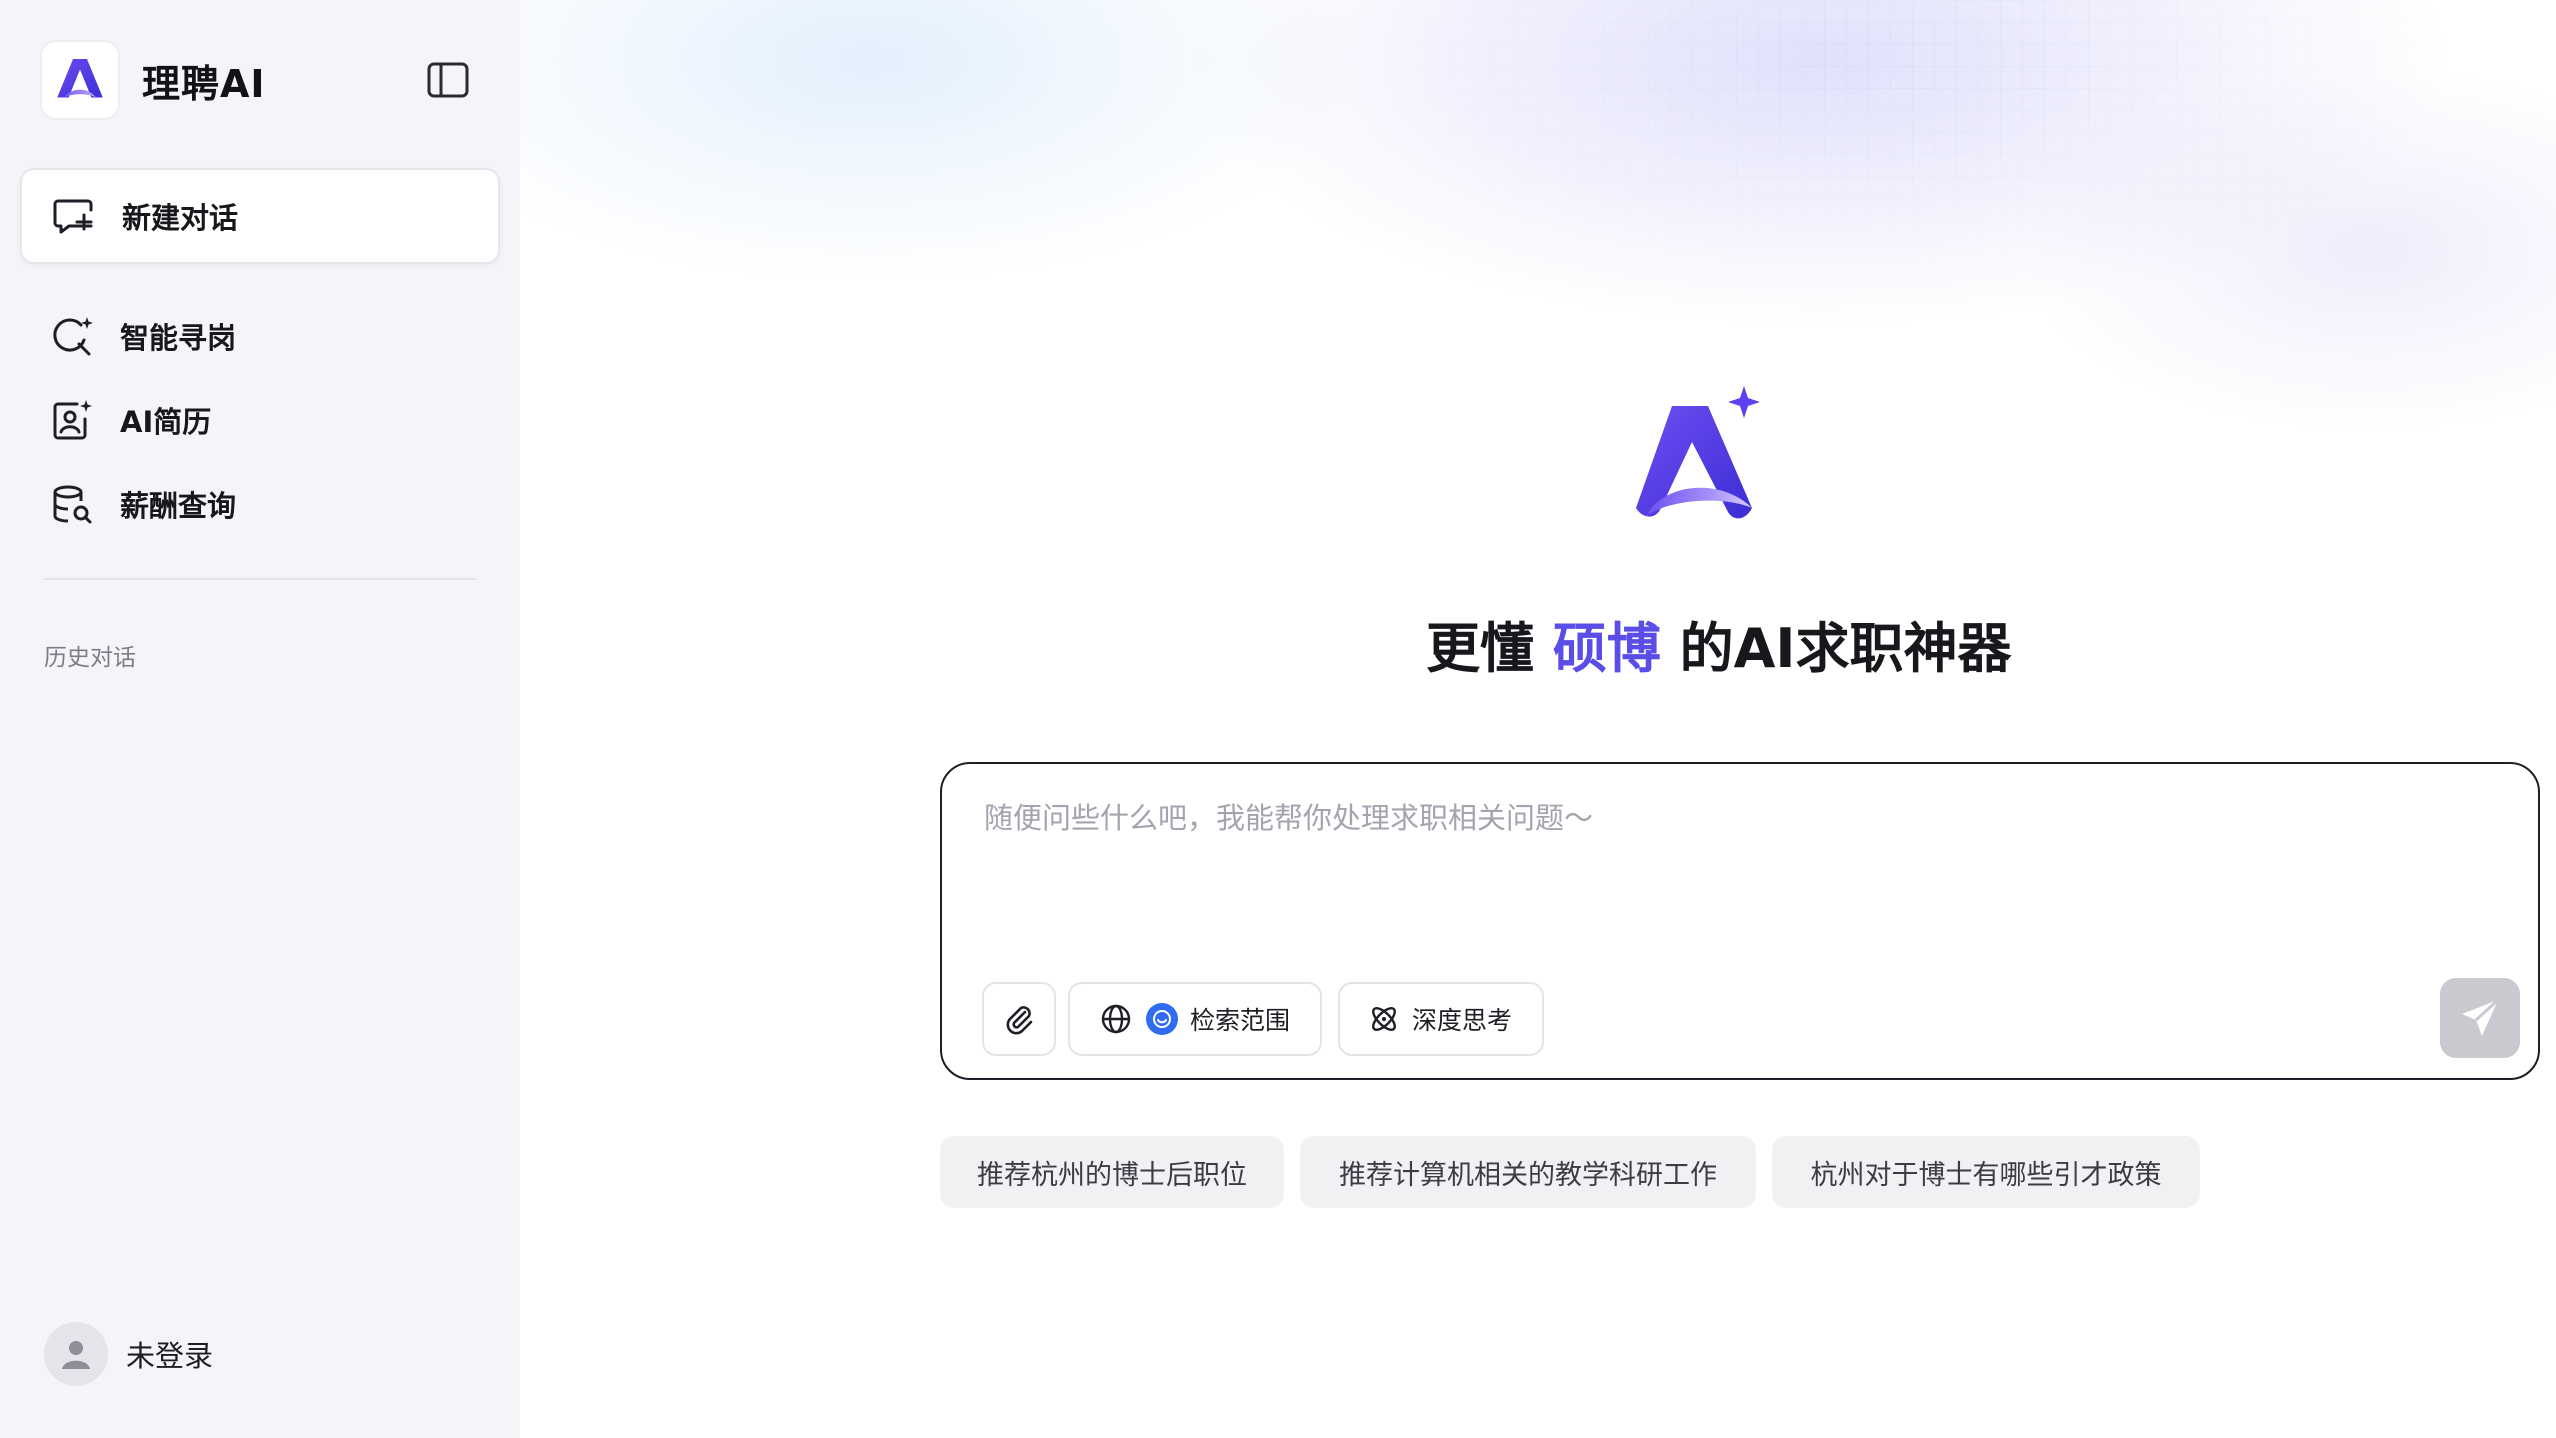 The width and height of the screenshot is (2556, 1438). Describe the element at coordinates (1700, 466) in the screenshot. I see `hero-logo-icon` at that location.